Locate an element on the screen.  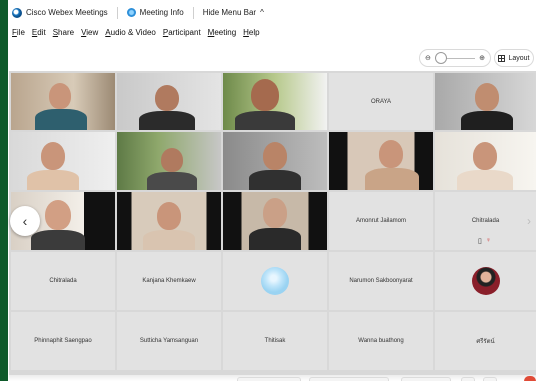
participant-name: Amonrut Jailamom is located at coordinates (380, 221).